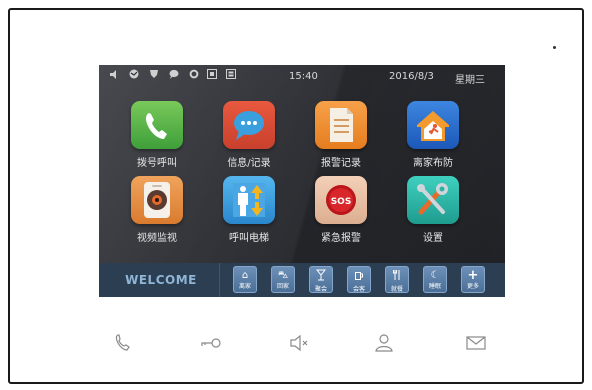 This screenshot has width=592, height=390. Describe the element at coordinates (157, 238) in the screenshot. I see `app-label: 视频监视` at that location.